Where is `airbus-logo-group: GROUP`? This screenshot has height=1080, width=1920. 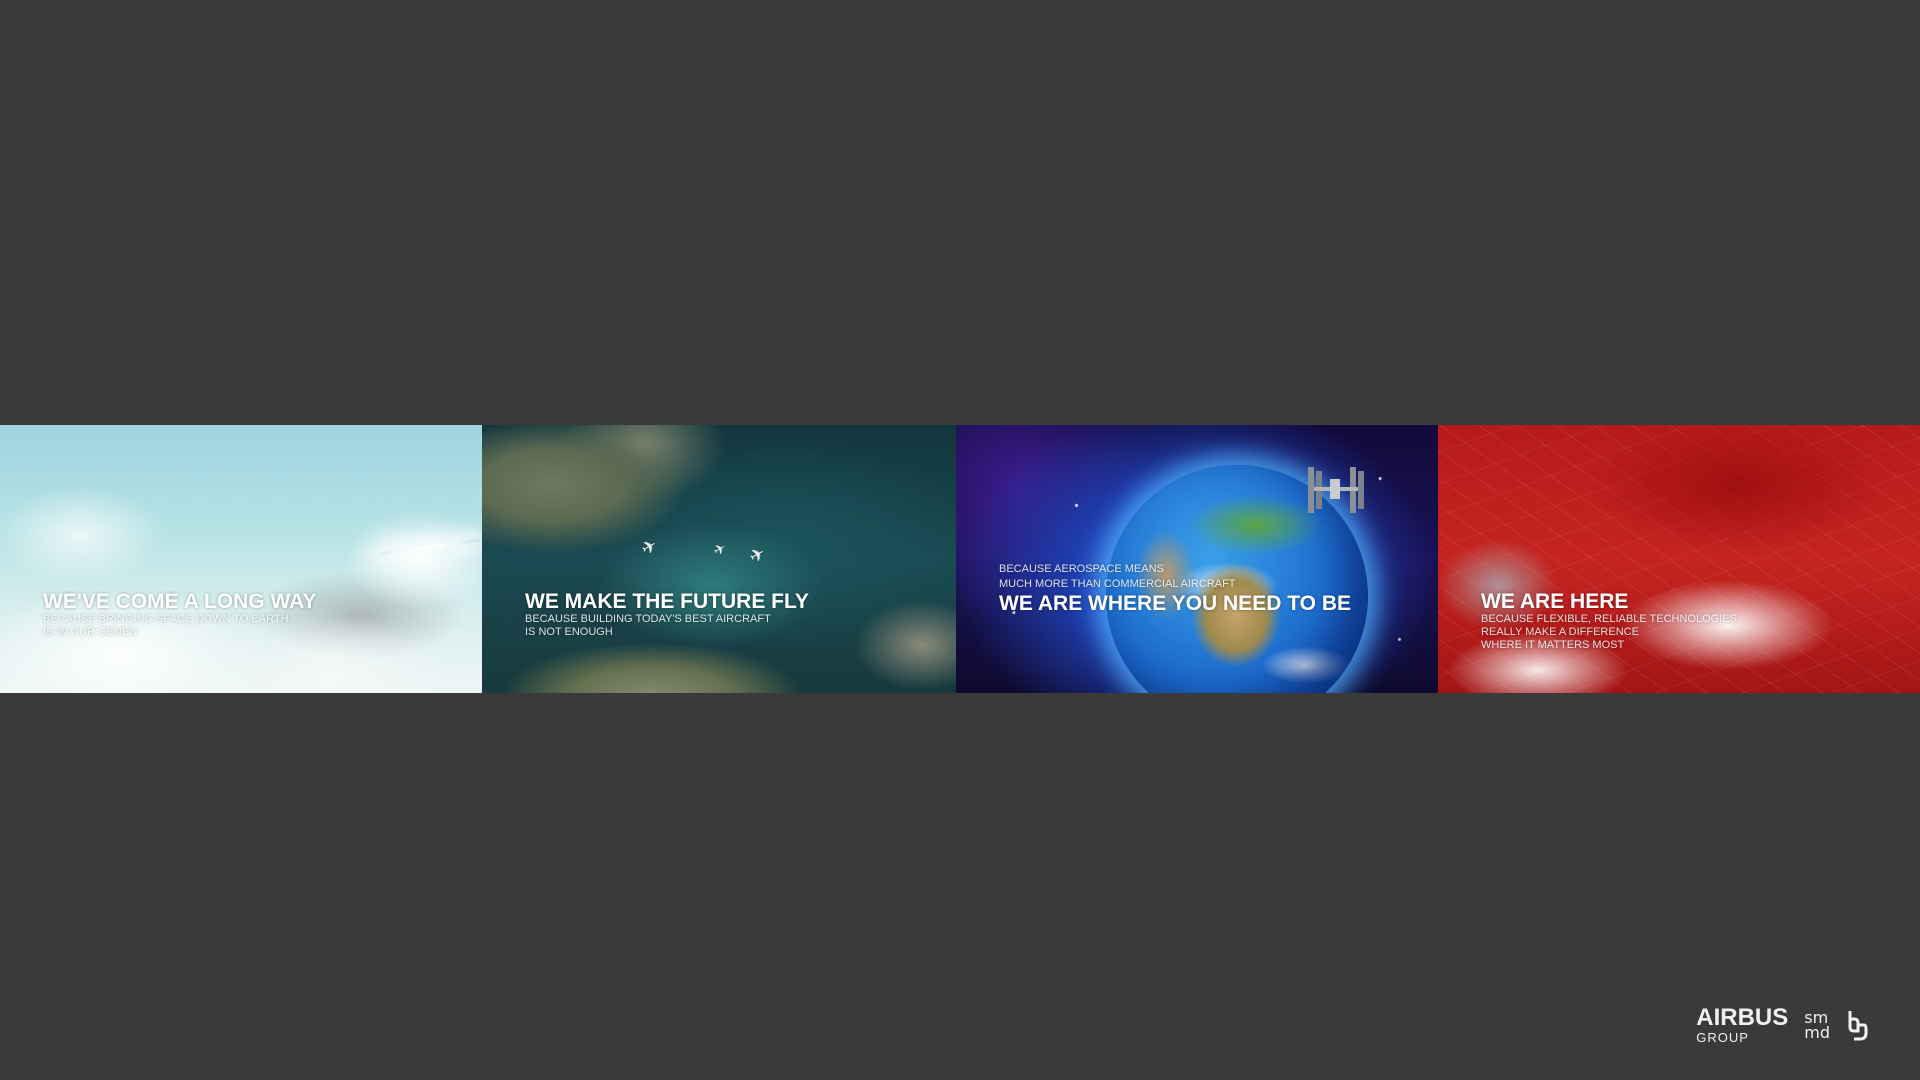 airbus-logo-group: GROUP is located at coordinates (1722, 1037).